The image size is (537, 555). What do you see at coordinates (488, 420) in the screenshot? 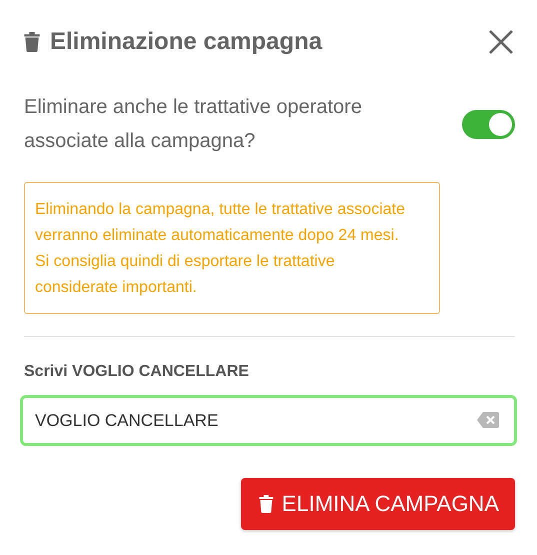
I see `clear-icon` at bounding box center [488, 420].